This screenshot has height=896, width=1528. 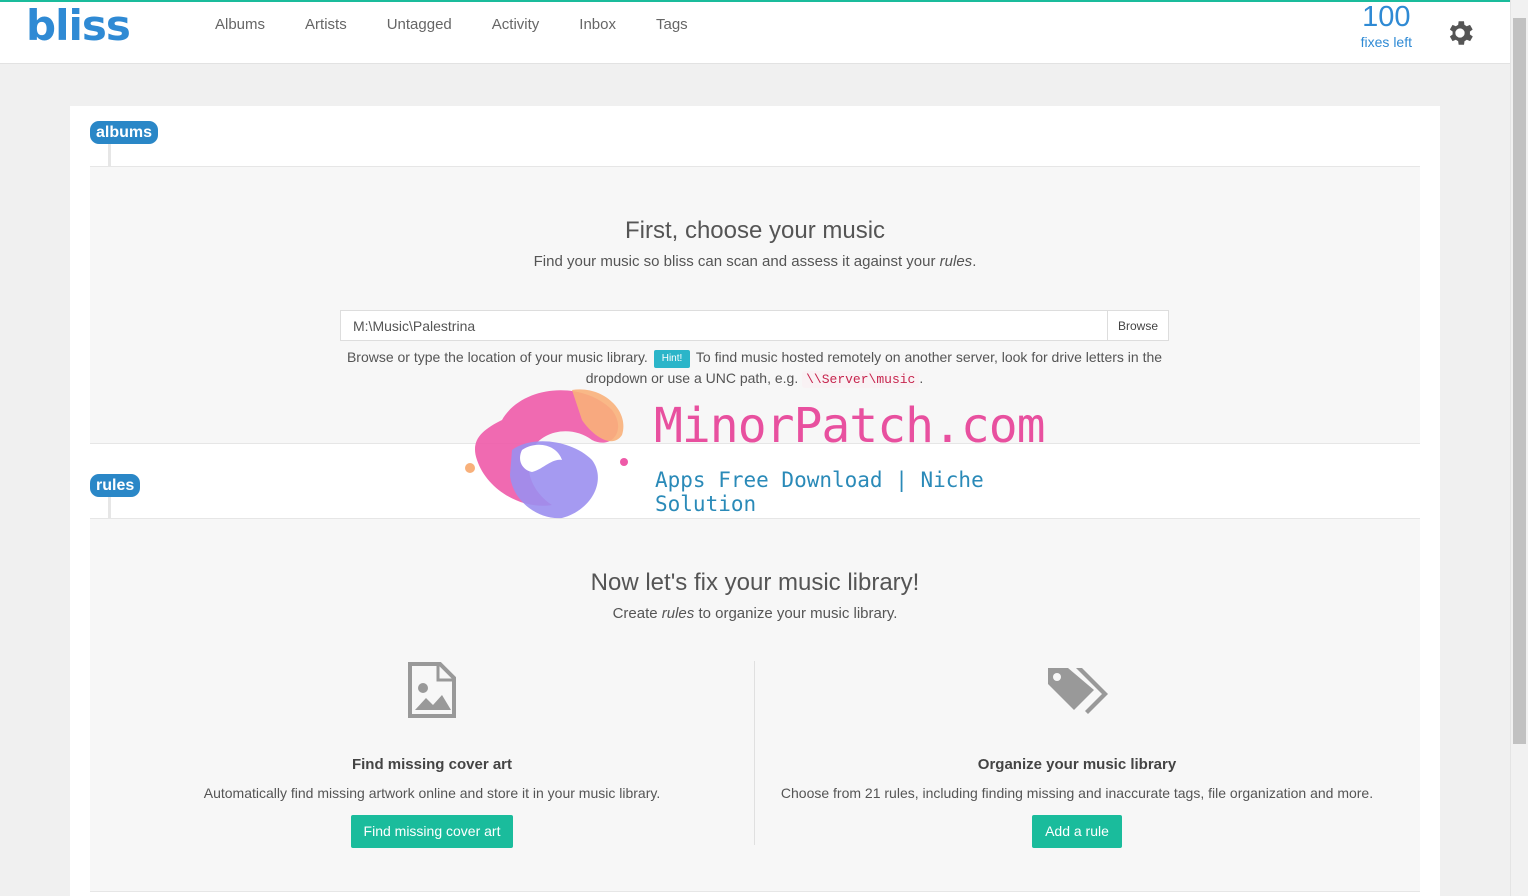 I want to click on tags-icon, so click(x=1078, y=691).